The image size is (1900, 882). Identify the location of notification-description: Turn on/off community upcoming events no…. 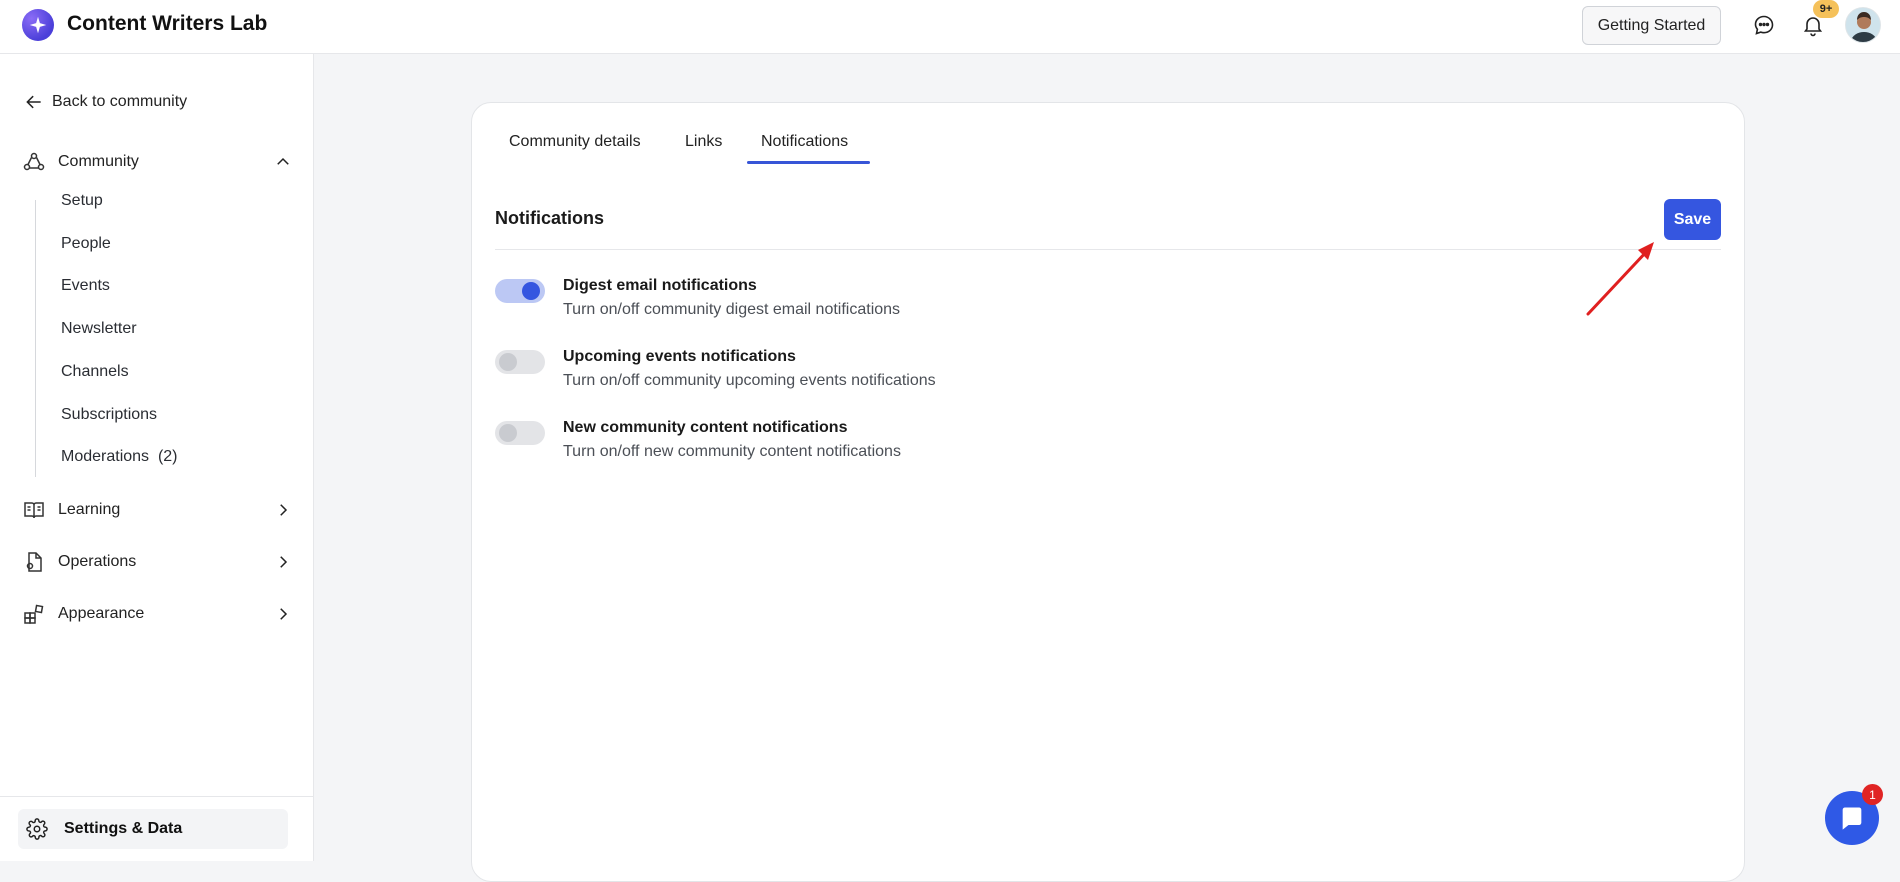
(749, 380).